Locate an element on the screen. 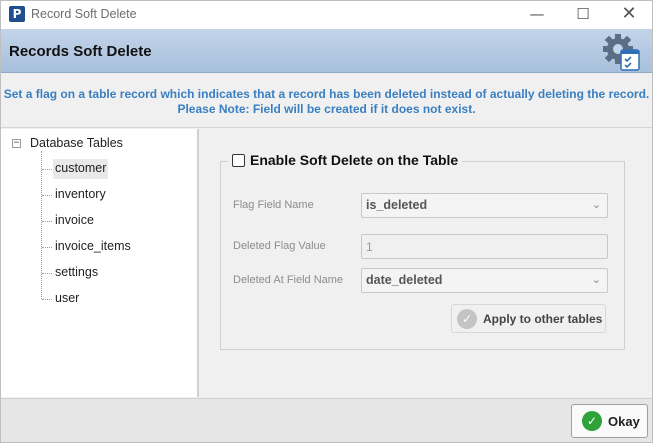 The image size is (653, 443). close-button: ✕ is located at coordinates (629, 15).